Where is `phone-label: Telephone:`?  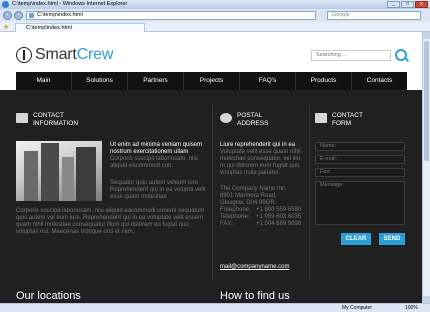
phone-label: Telephone: is located at coordinates (235, 217).